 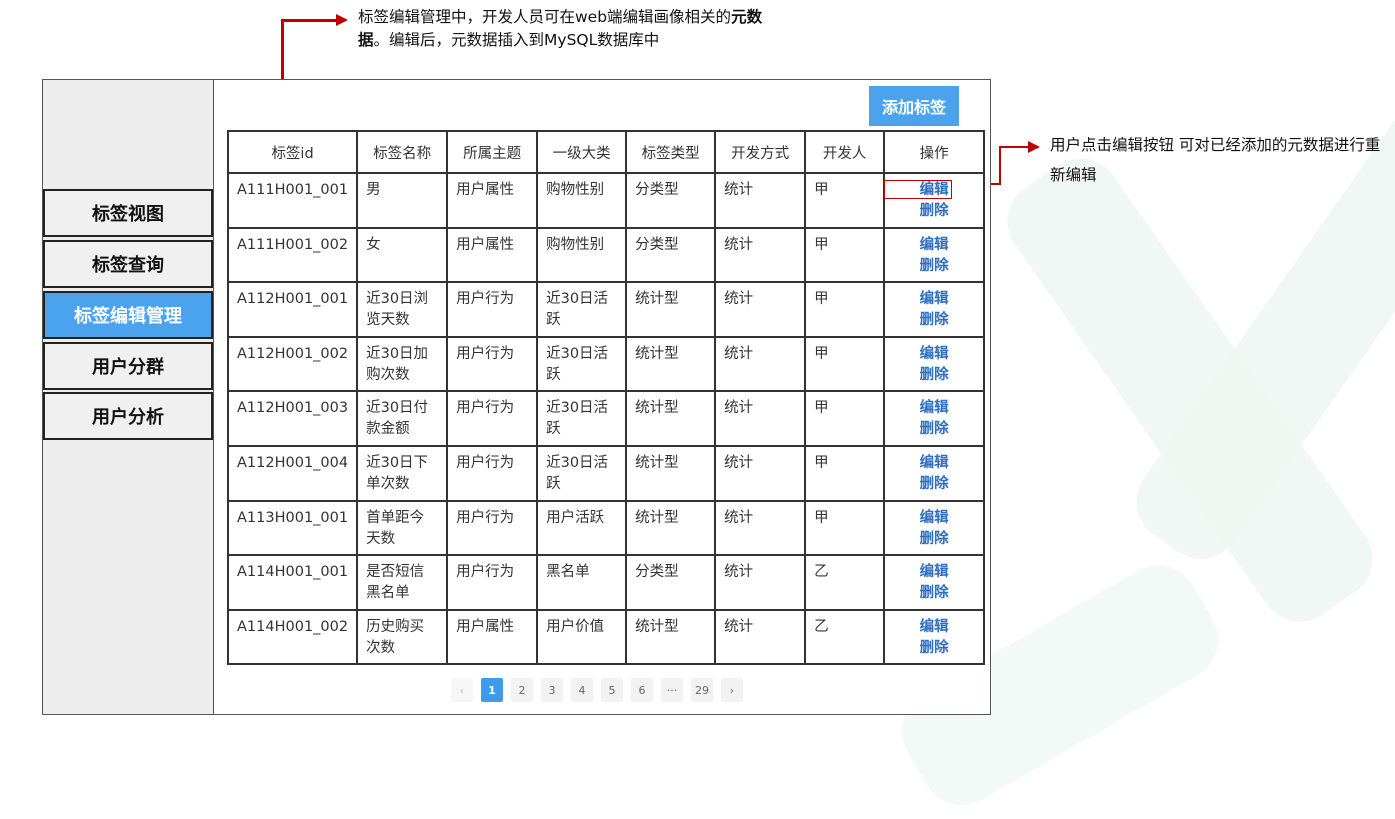 What do you see at coordinates (597, 690) in the screenshot?
I see `pagination: ‹ 1 2 3 4 5 6 ··· 29 ›` at bounding box center [597, 690].